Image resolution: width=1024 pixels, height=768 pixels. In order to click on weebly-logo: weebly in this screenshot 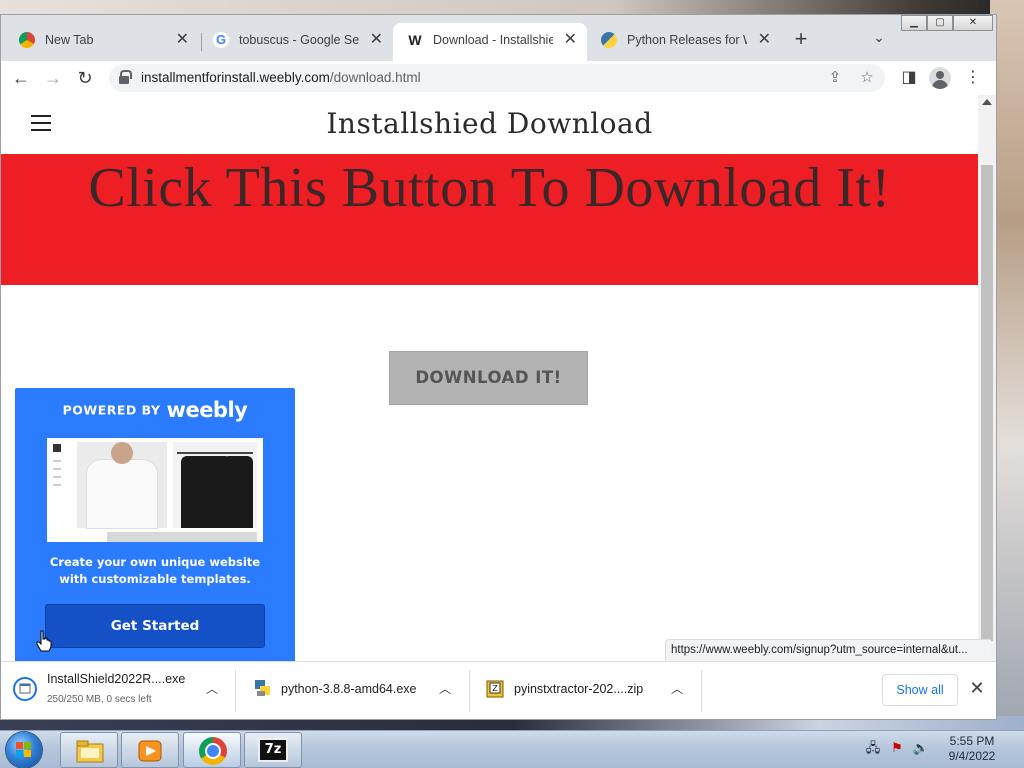, I will do `click(207, 410)`.